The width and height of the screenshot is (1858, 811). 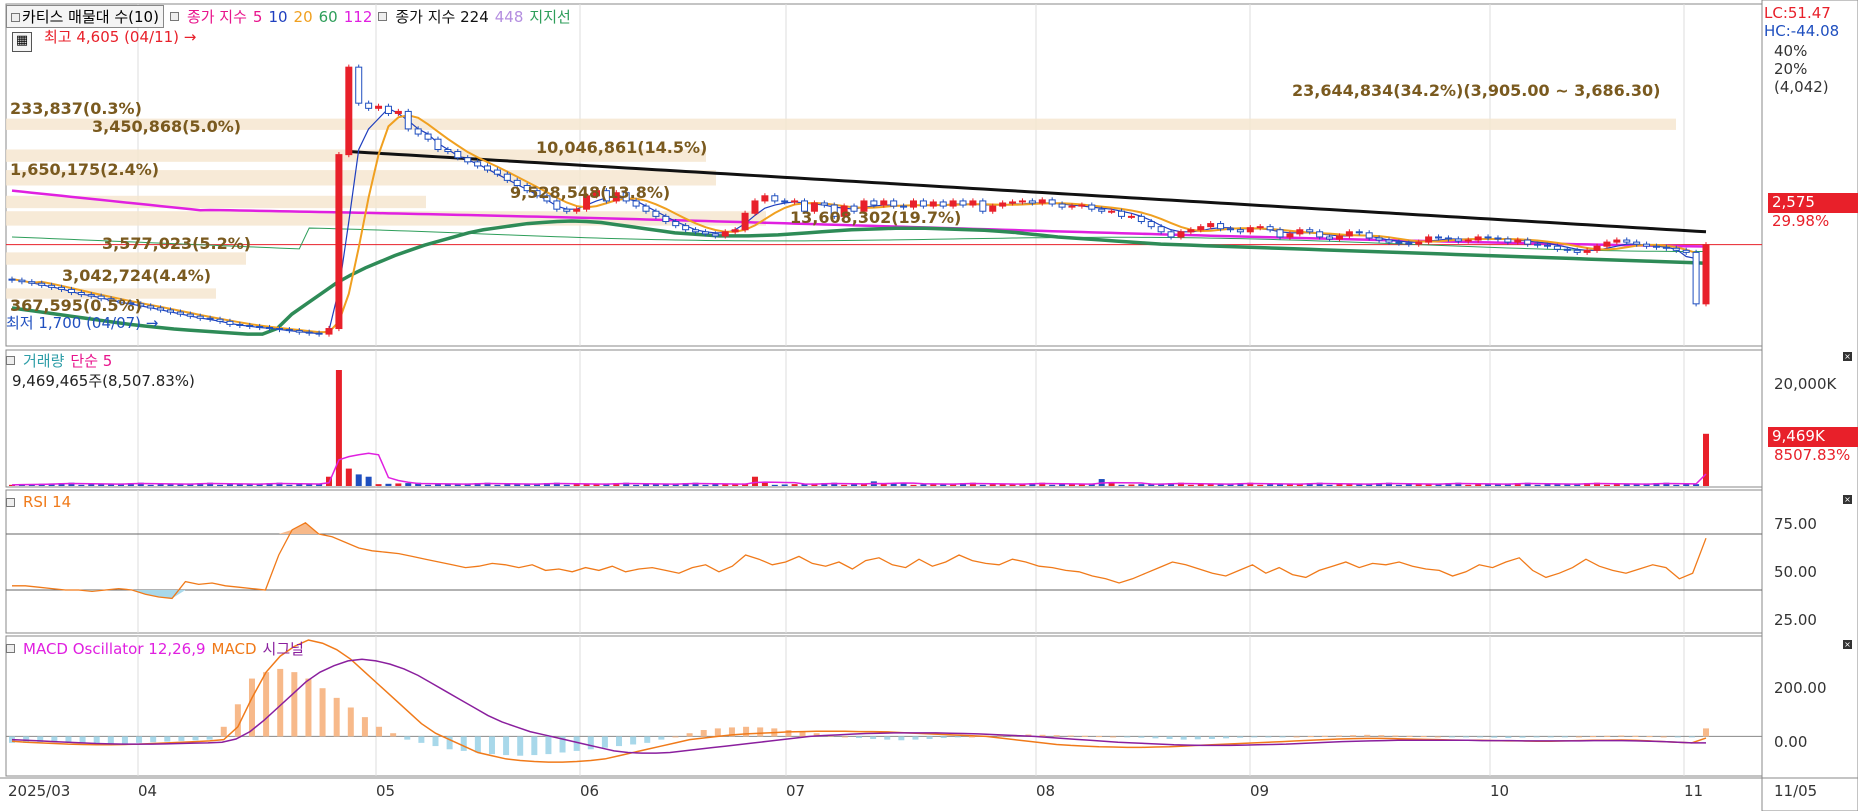 I want to click on volume-readout: 9,469,465주(8,507.83%), so click(x=103, y=381).